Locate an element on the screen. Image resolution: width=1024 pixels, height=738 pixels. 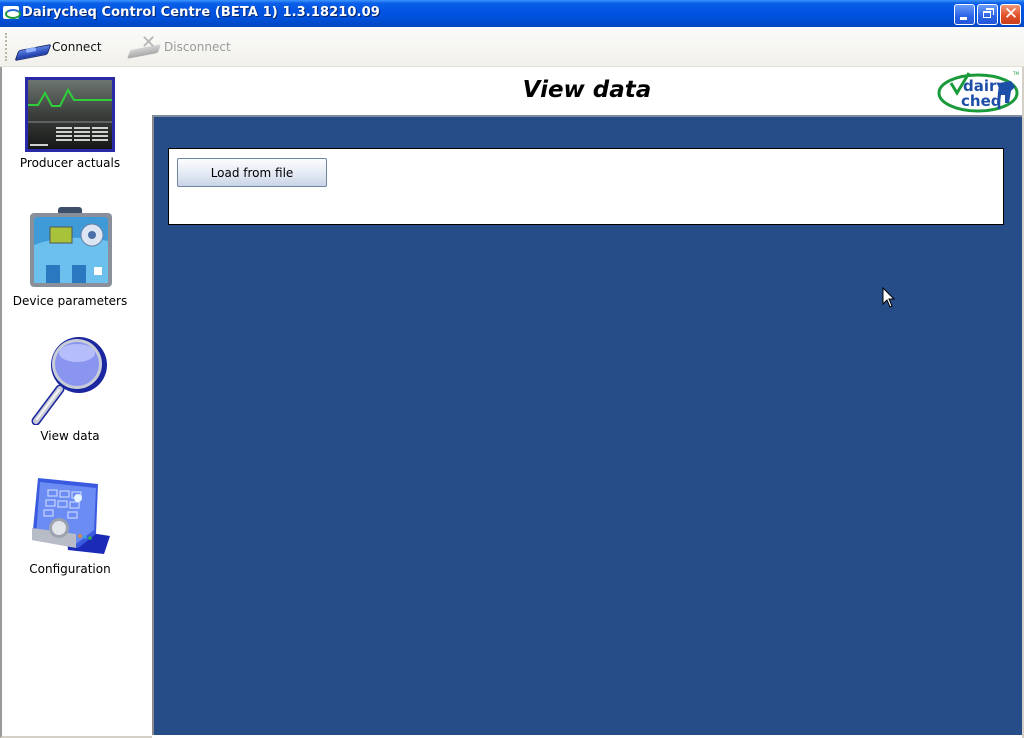
minimize-button is located at coordinates (964, 14).